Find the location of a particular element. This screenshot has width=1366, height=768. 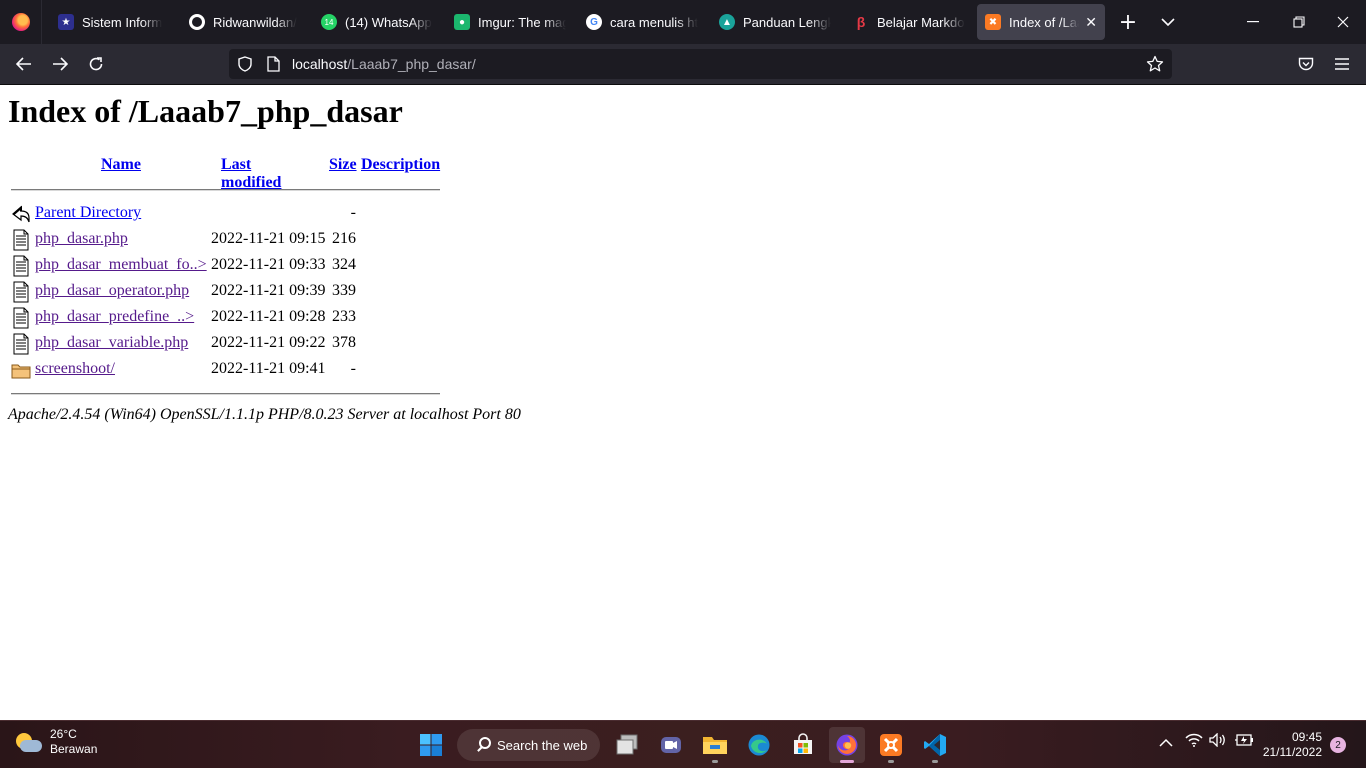

close-window-button is located at coordinates (1343, 22).